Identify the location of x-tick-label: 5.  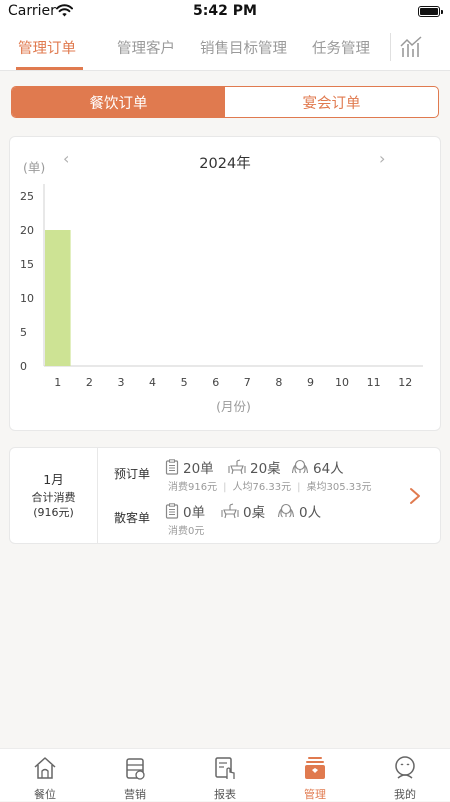
(184, 382).